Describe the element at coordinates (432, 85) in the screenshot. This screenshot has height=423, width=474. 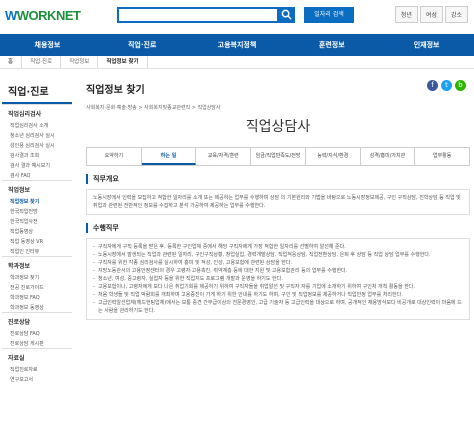
I see `facebook-icon: f` at that location.